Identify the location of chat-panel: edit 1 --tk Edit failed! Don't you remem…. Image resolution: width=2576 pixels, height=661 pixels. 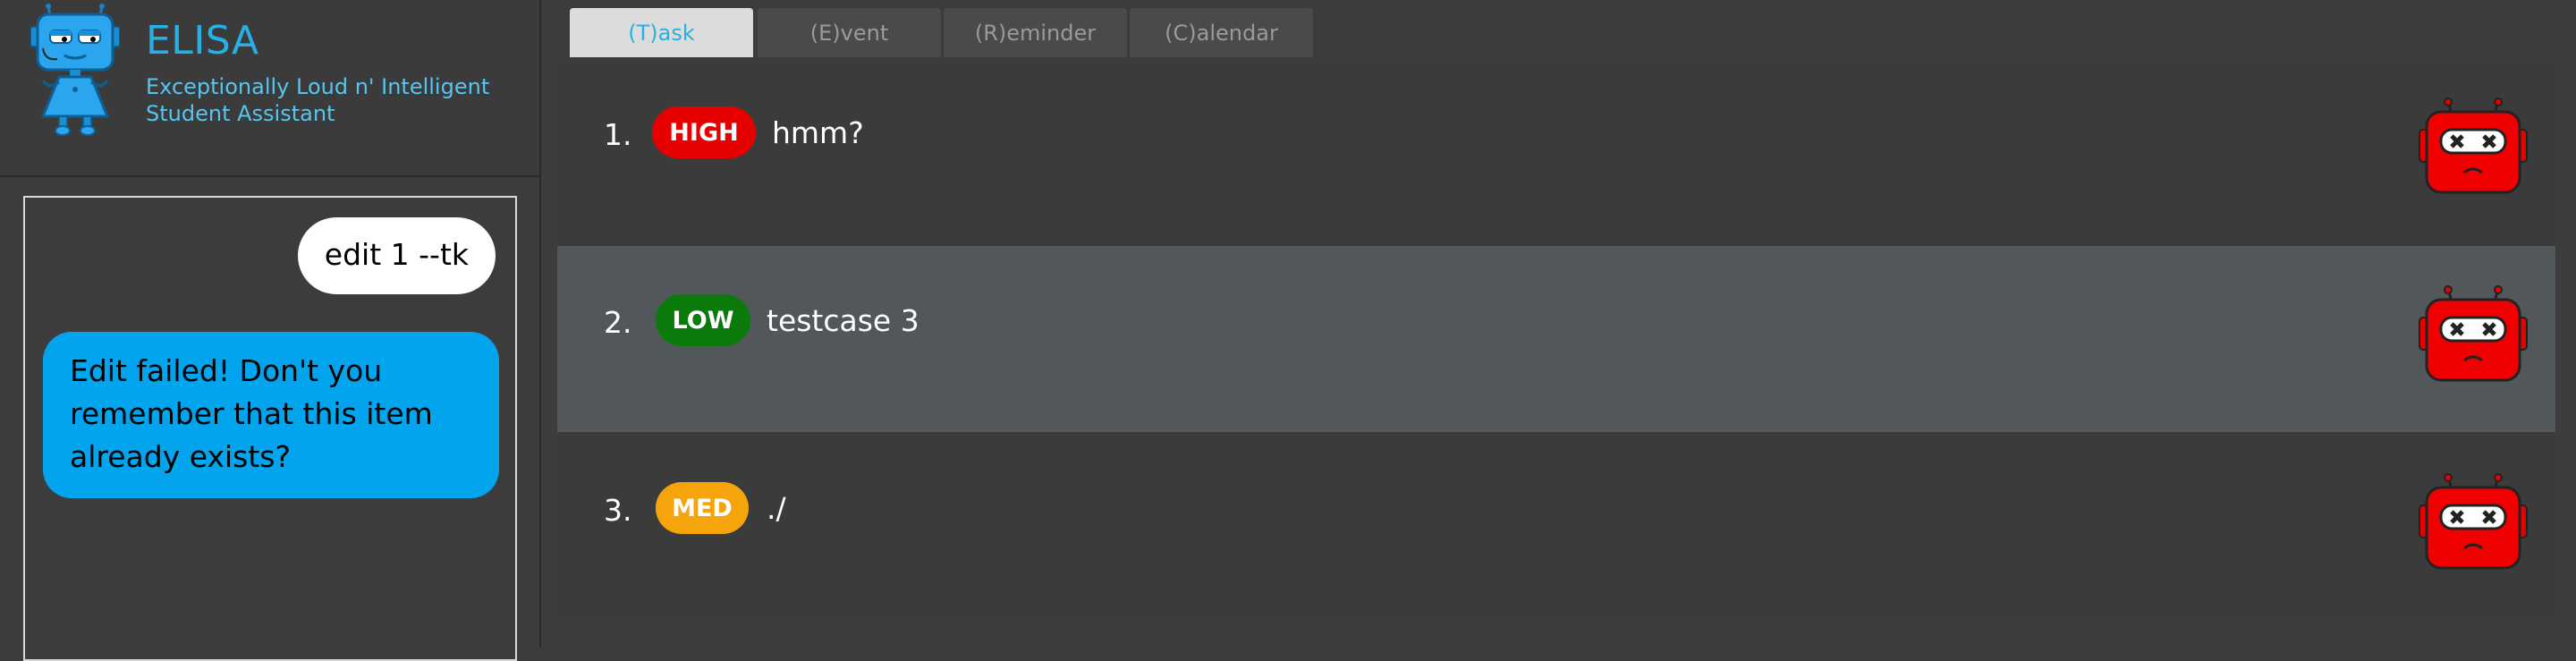
(270, 429).